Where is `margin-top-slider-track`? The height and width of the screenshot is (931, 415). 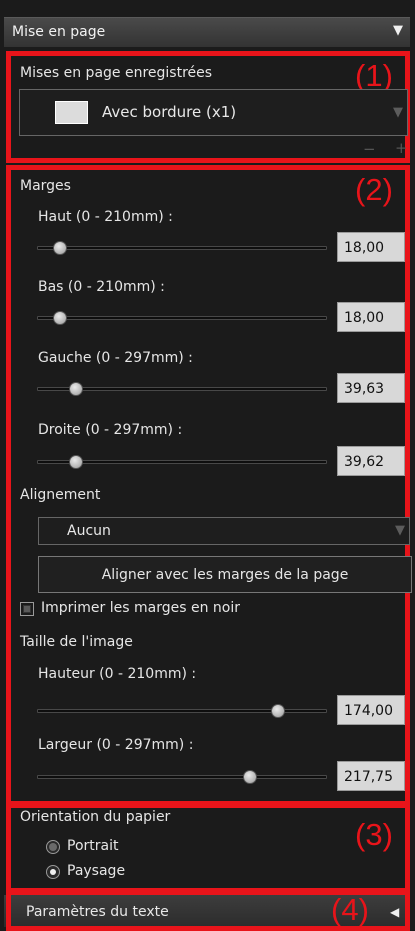
margin-top-slider-track is located at coordinates (182, 248).